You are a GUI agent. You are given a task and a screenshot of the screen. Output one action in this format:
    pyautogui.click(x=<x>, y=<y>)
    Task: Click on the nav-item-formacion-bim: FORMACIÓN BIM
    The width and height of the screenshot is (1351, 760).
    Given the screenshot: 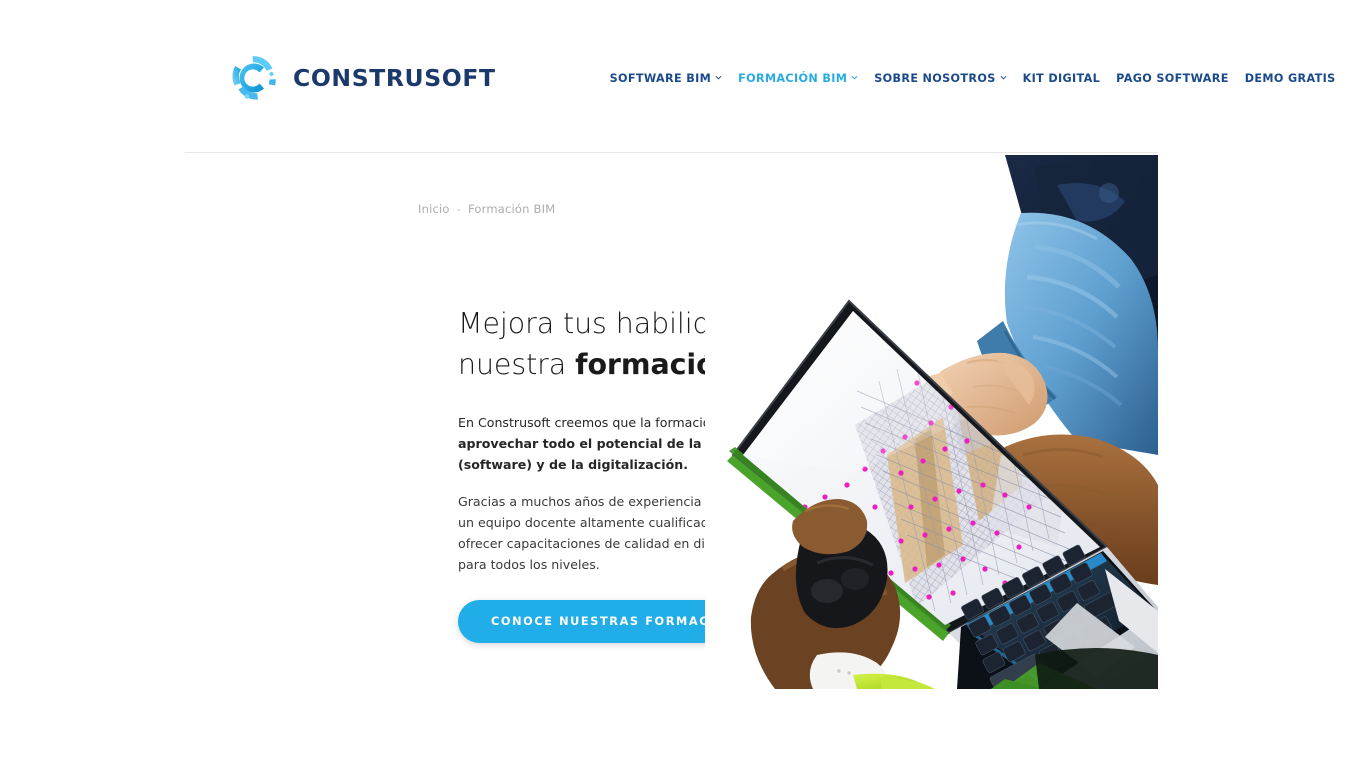 What is the action you would take?
    pyautogui.click(x=798, y=78)
    